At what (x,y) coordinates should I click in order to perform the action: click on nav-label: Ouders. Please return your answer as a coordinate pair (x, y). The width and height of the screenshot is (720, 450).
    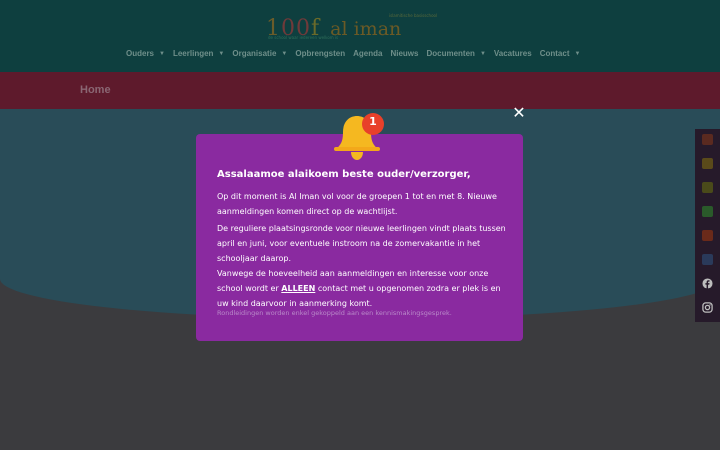
    Looking at the image, I should click on (140, 53).